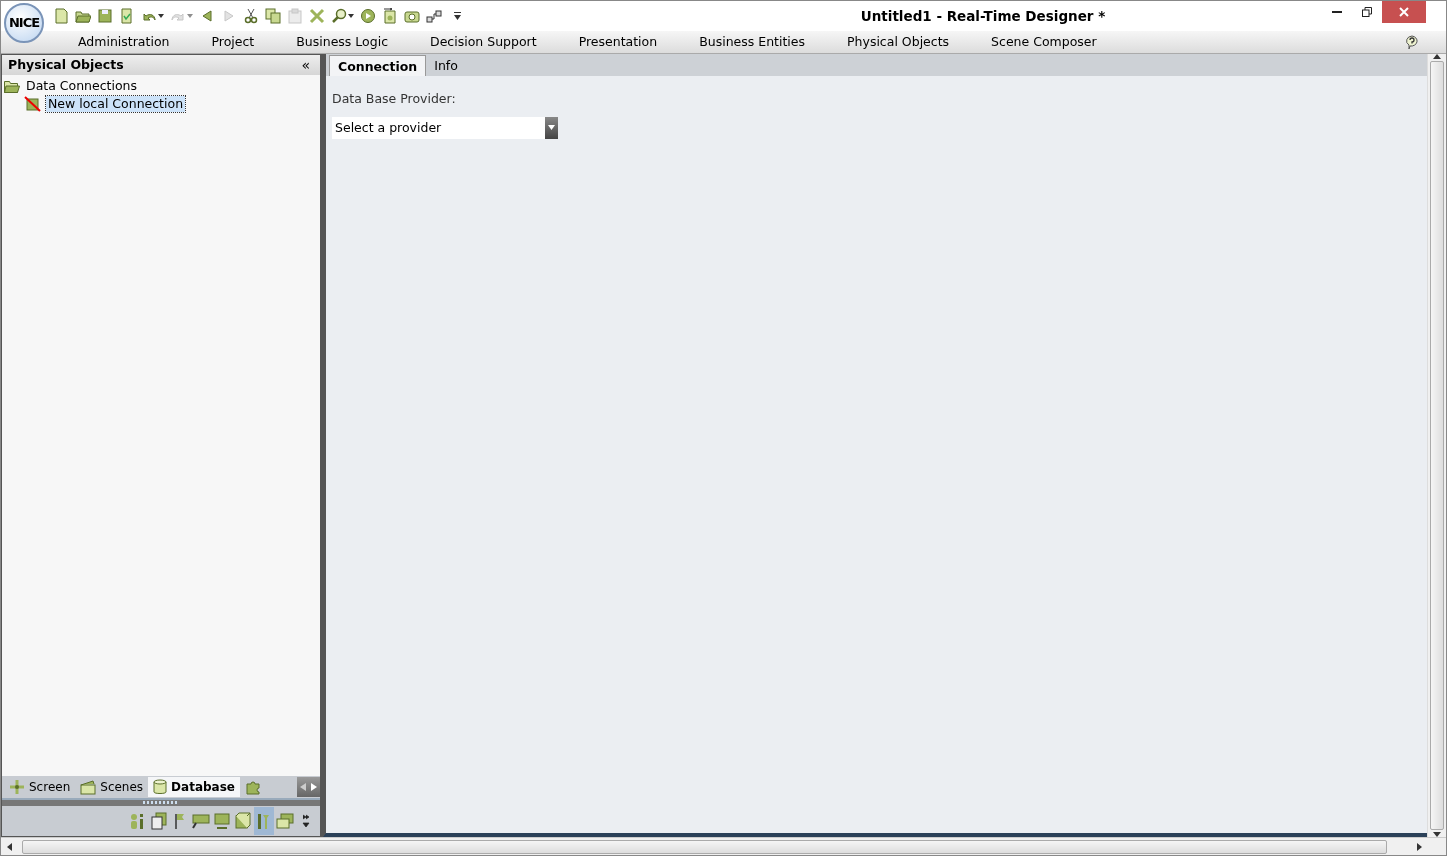 Image resolution: width=1447 pixels, height=856 pixels. Describe the element at coordinates (446, 65) in the screenshot. I see `editor-tab: Info` at that location.